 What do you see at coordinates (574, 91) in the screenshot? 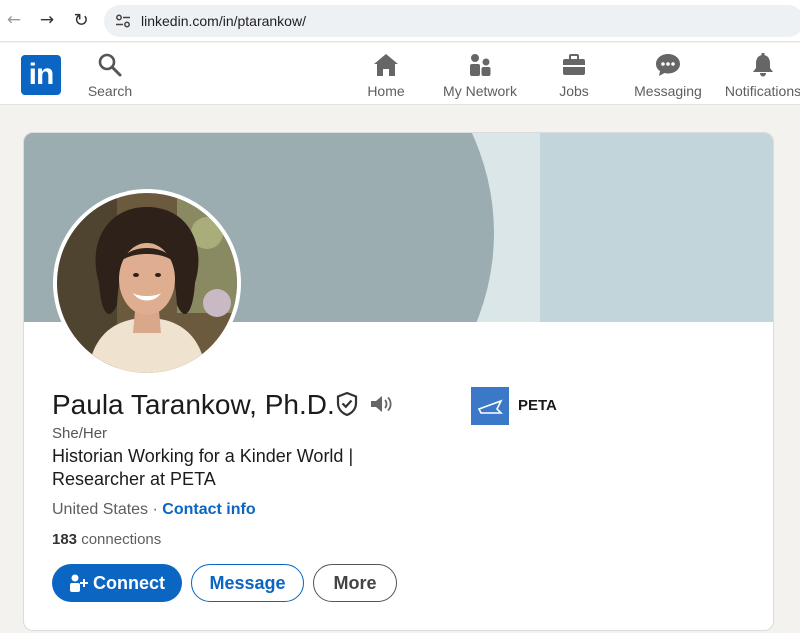
I see `nav-label: Jobs` at bounding box center [574, 91].